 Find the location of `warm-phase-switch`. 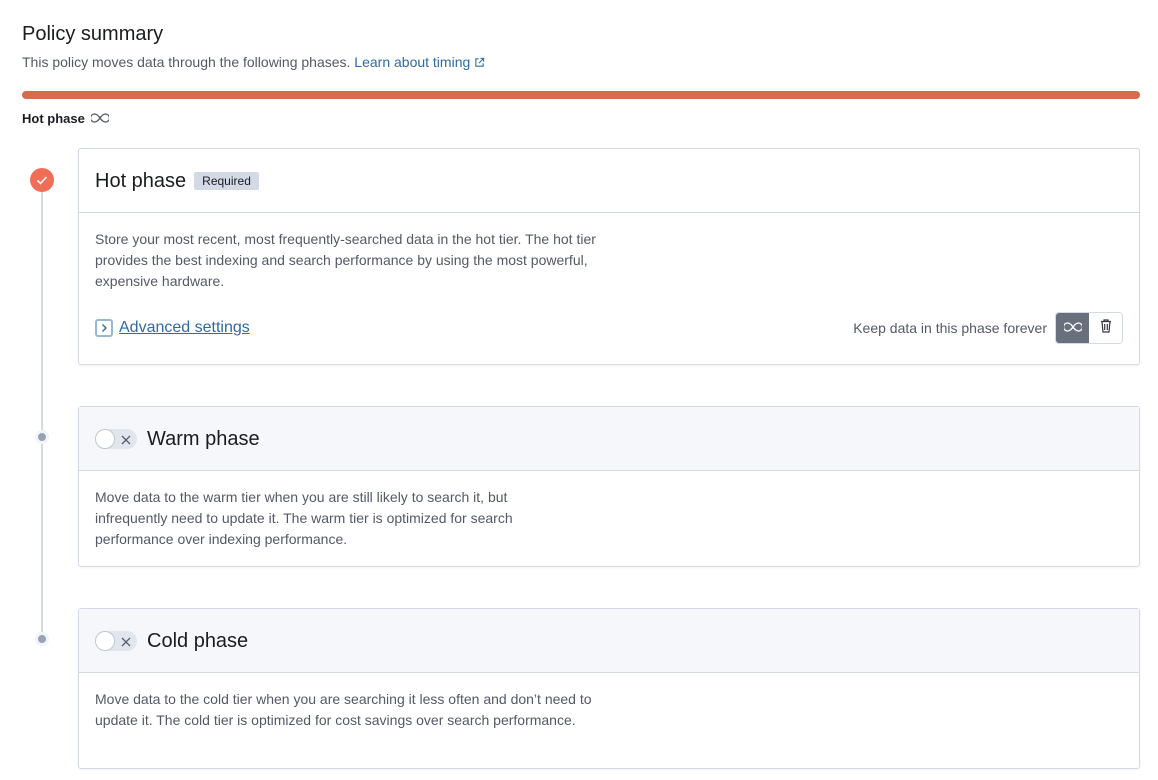

warm-phase-switch is located at coordinates (116, 439).